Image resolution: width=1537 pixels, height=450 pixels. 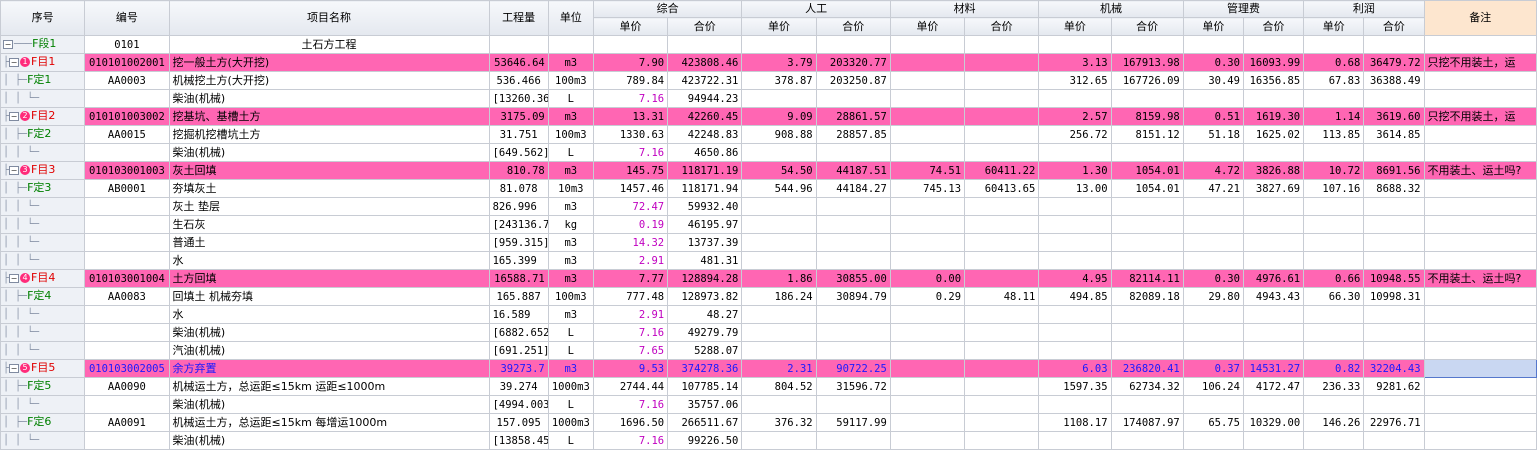 I want to click on row-quantity: 165.399, so click(x=518, y=260).